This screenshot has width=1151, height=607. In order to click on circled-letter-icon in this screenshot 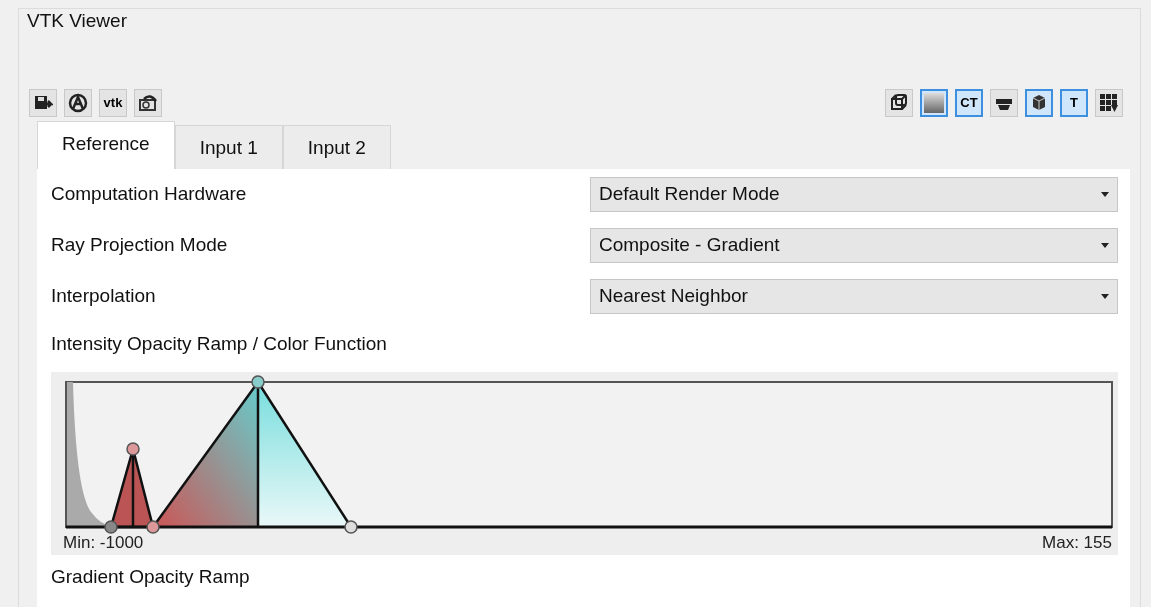, I will do `click(78, 103)`.